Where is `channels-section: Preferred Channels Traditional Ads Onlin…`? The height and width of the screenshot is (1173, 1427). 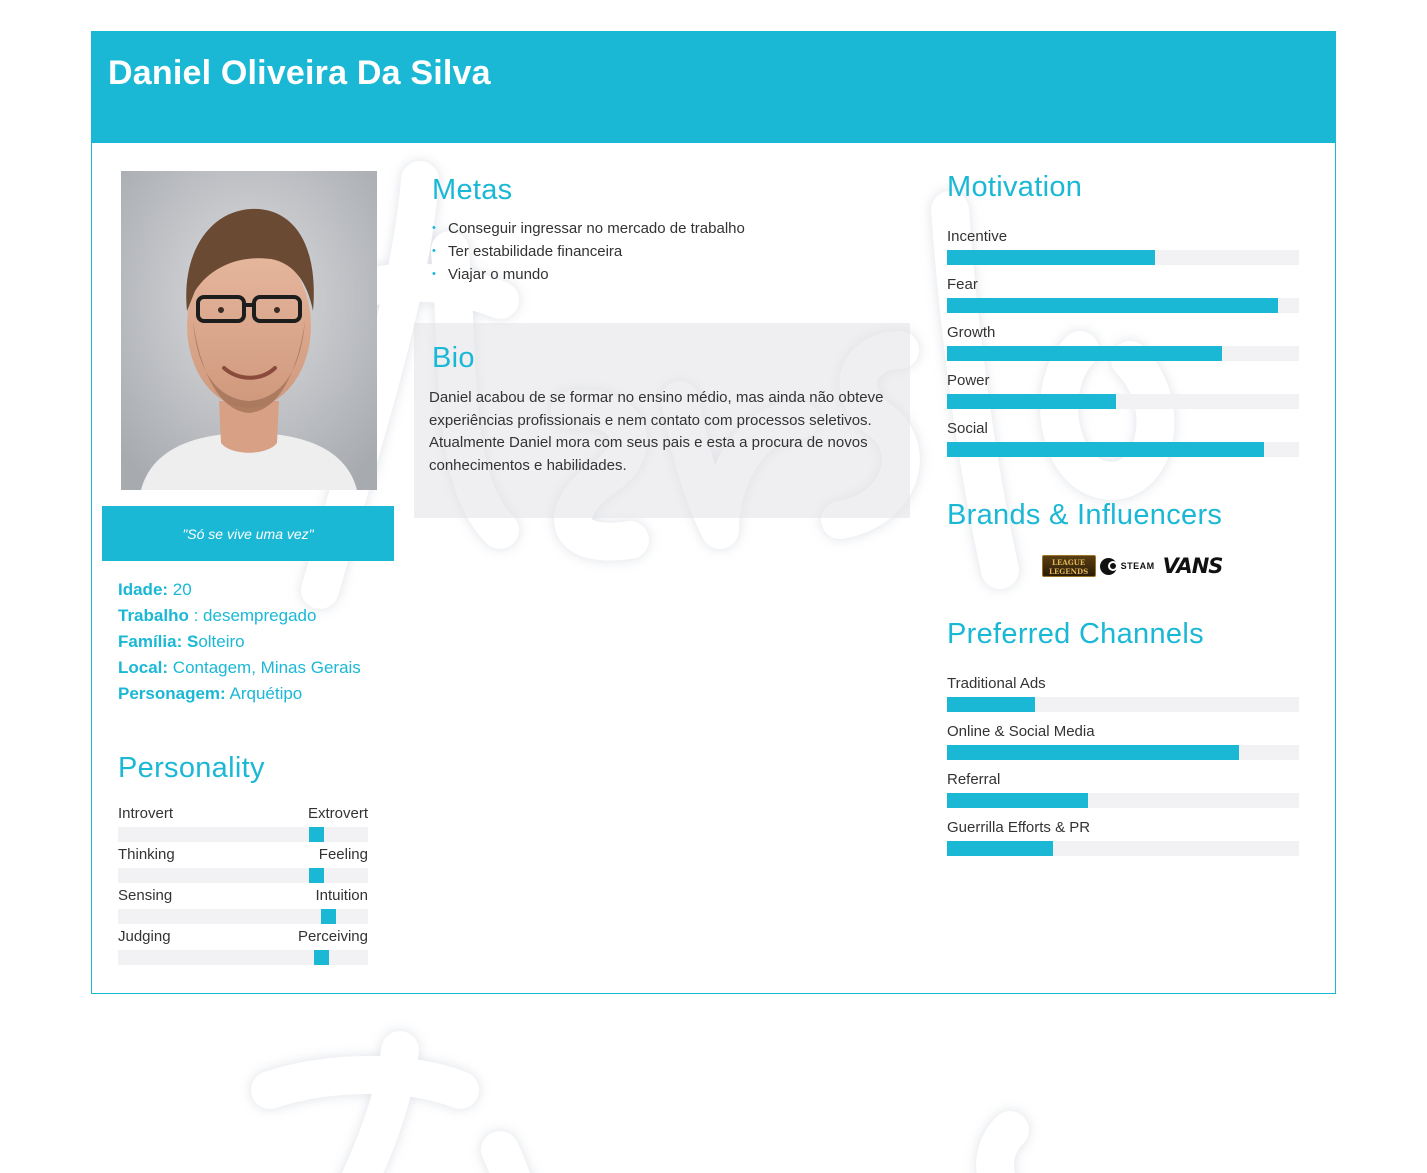 channels-section: Preferred Channels Traditional Ads Onlin… is located at coordinates (1123, 742).